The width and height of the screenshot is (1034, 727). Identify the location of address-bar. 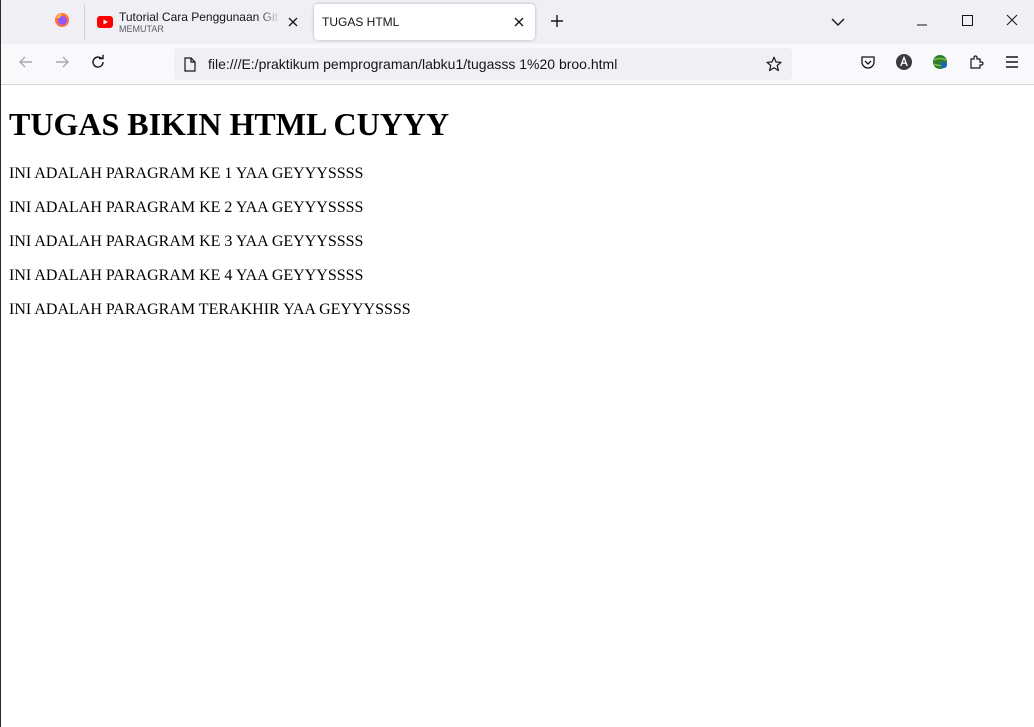
(483, 64).